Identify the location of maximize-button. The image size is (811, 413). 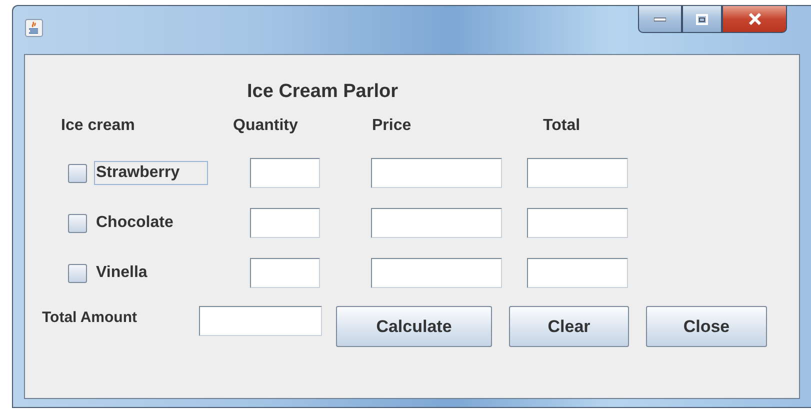
(702, 19).